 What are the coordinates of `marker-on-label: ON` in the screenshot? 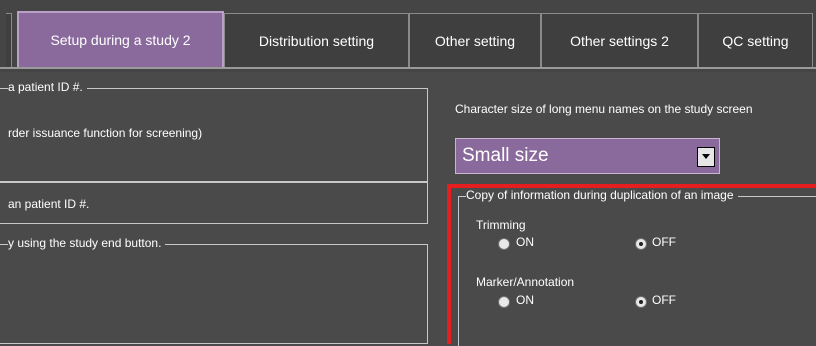 It's located at (525, 300).